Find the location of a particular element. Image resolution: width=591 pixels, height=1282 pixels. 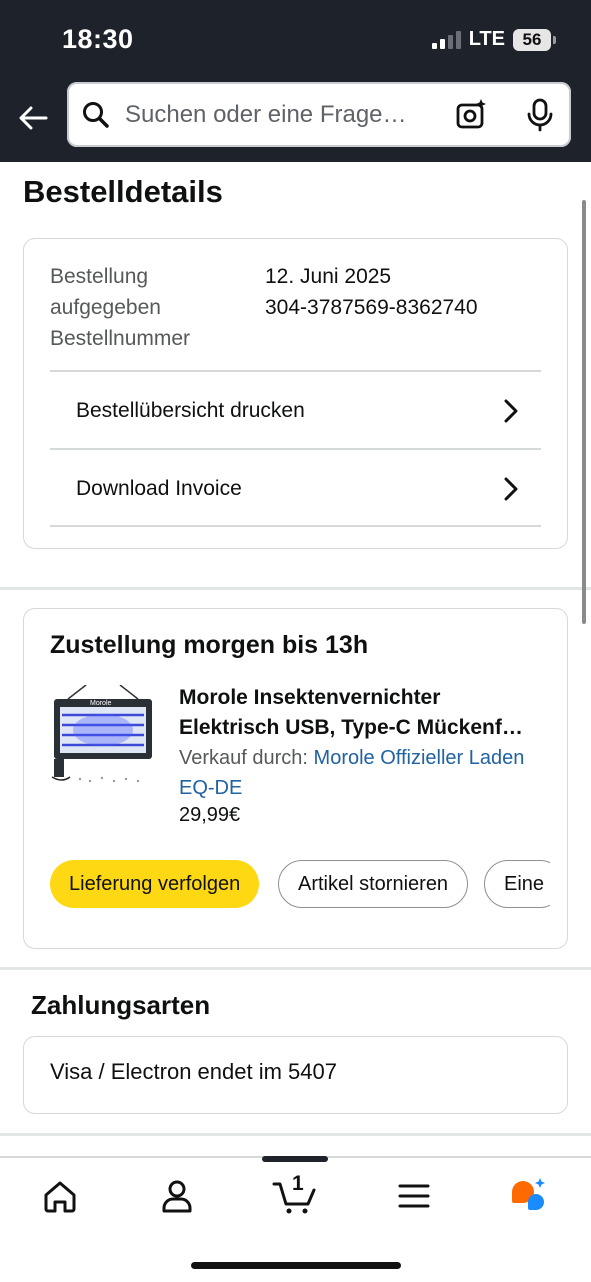

order-number: 304-3787569-8362740 is located at coordinates (371, 307).